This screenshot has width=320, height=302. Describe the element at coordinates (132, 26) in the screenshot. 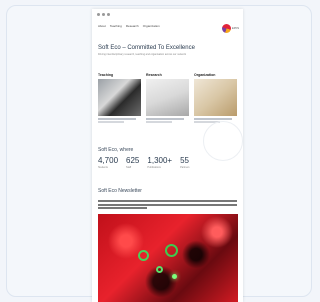

I see `nav-link-research: Research` at that location.